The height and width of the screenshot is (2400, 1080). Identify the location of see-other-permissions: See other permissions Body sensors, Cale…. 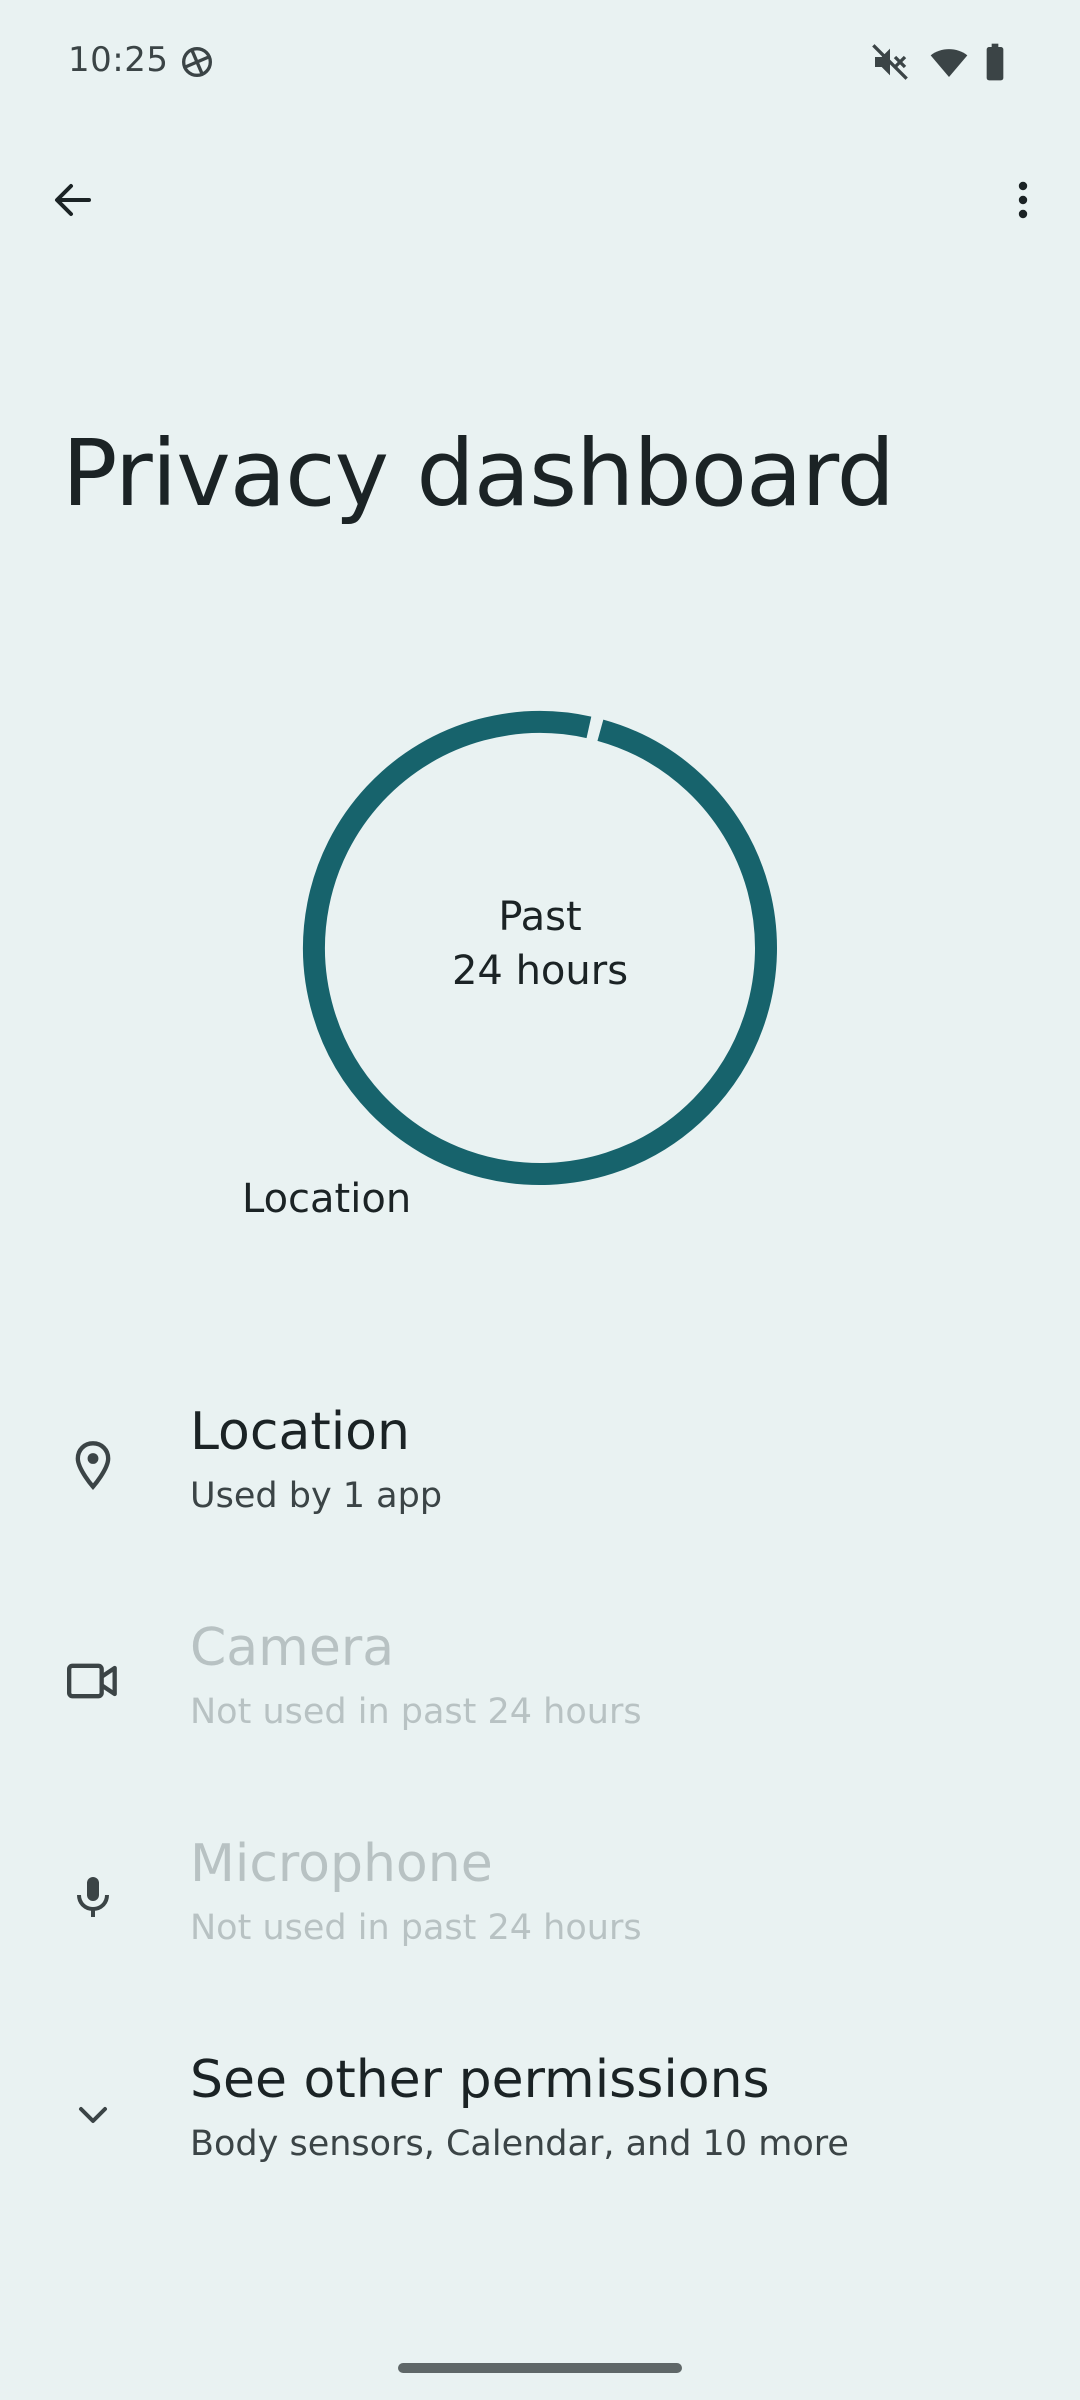
(540, 2128).